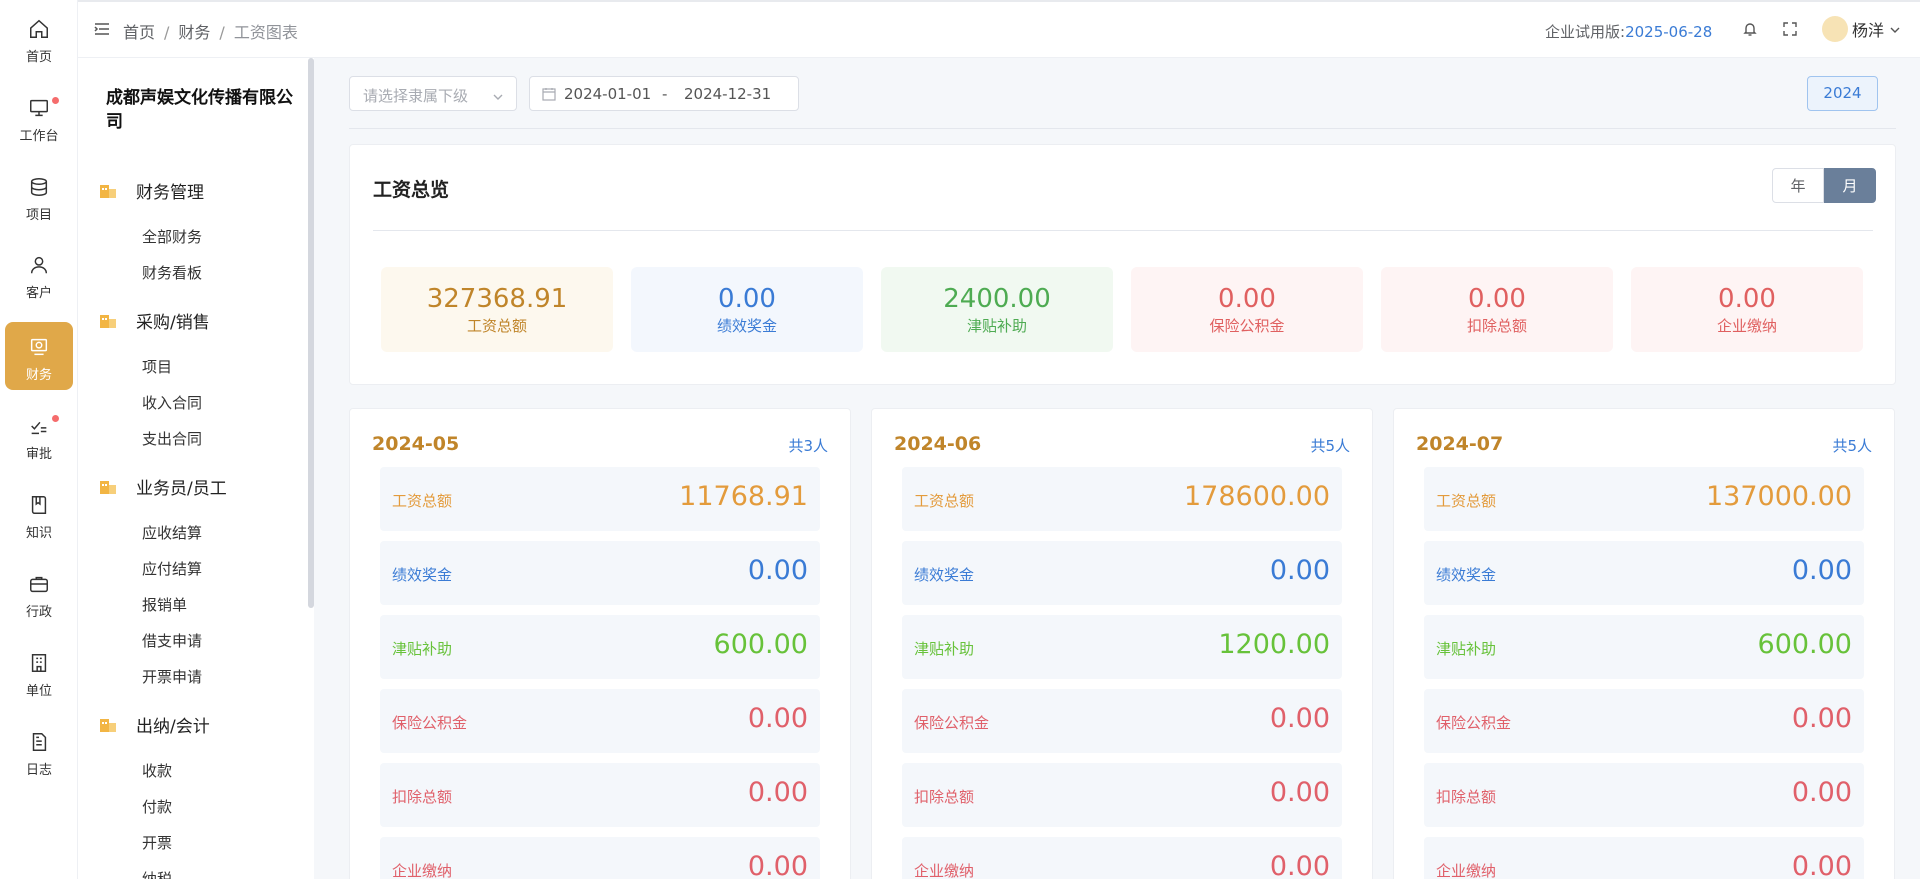 This screenshot has height=879, width=1920. Describe the element at coordinates (170, 193) in the screenshot. I see `sidebar-group-label: 财务管理` at that location.